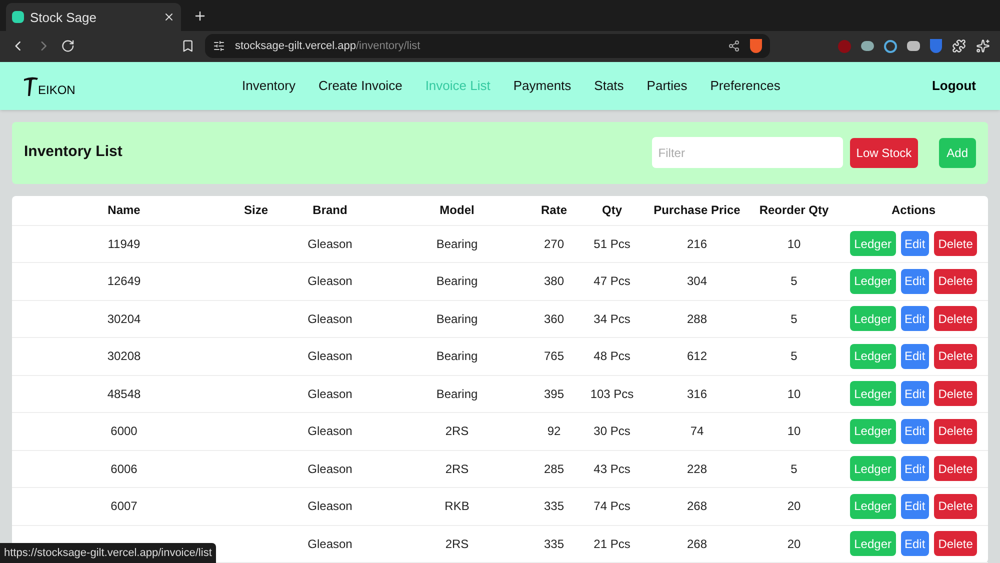  What do you see at coordinates (667, 86) in the screenshot?
I see `nav-link: Parties` at bounding box center [667, 86].